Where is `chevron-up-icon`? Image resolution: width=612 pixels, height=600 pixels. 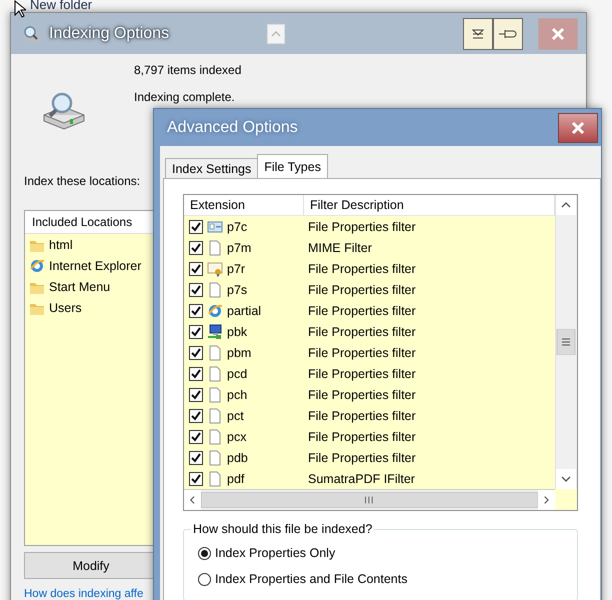 chevron-up-icon is located at coordinates (276, 34).